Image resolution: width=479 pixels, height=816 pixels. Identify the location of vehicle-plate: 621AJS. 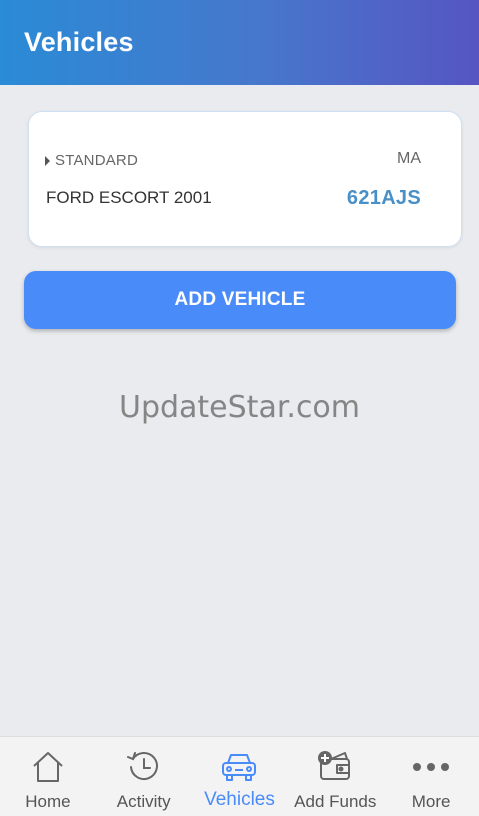
(383, 198).